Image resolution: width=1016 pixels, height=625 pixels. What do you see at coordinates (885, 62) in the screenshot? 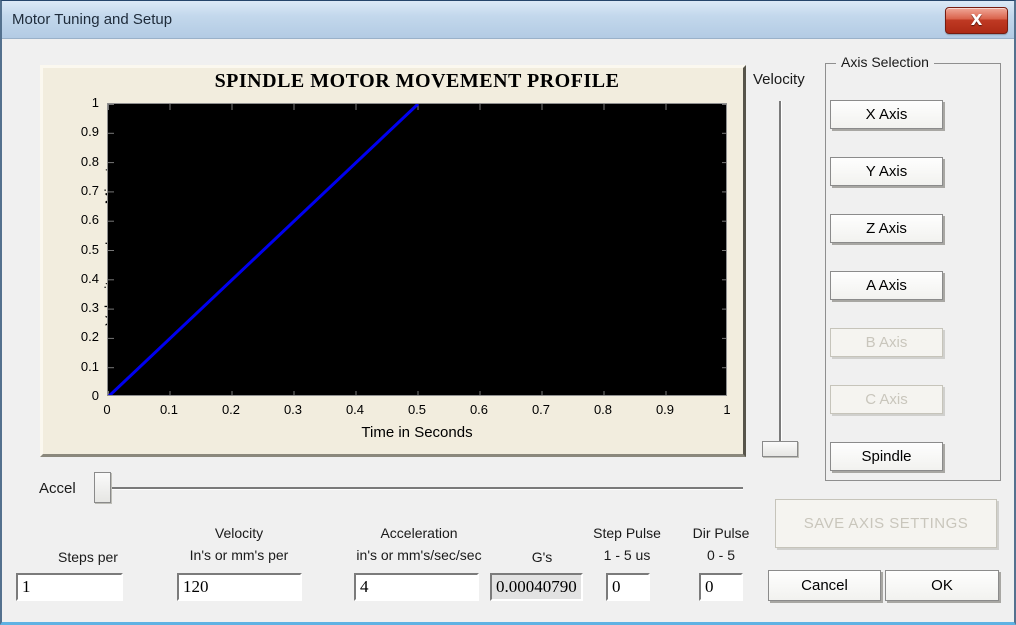
I see `axis-selection-title: Axis Selection` at bounding box center [885, 62].